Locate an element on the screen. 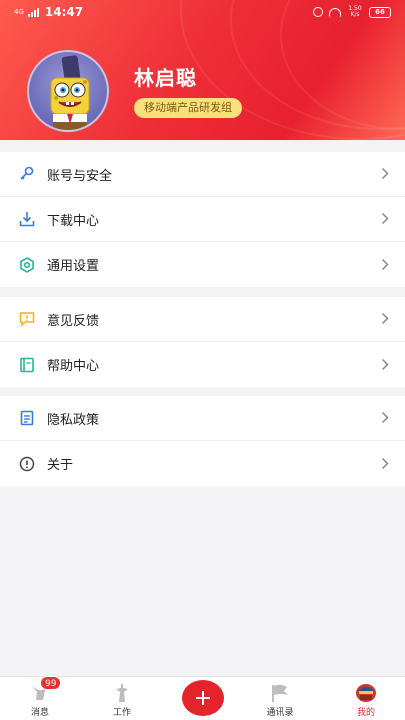 The width and height of the screenshot is (405, 720). menu-item-about: 关于 is located at coordinates (202, 463).